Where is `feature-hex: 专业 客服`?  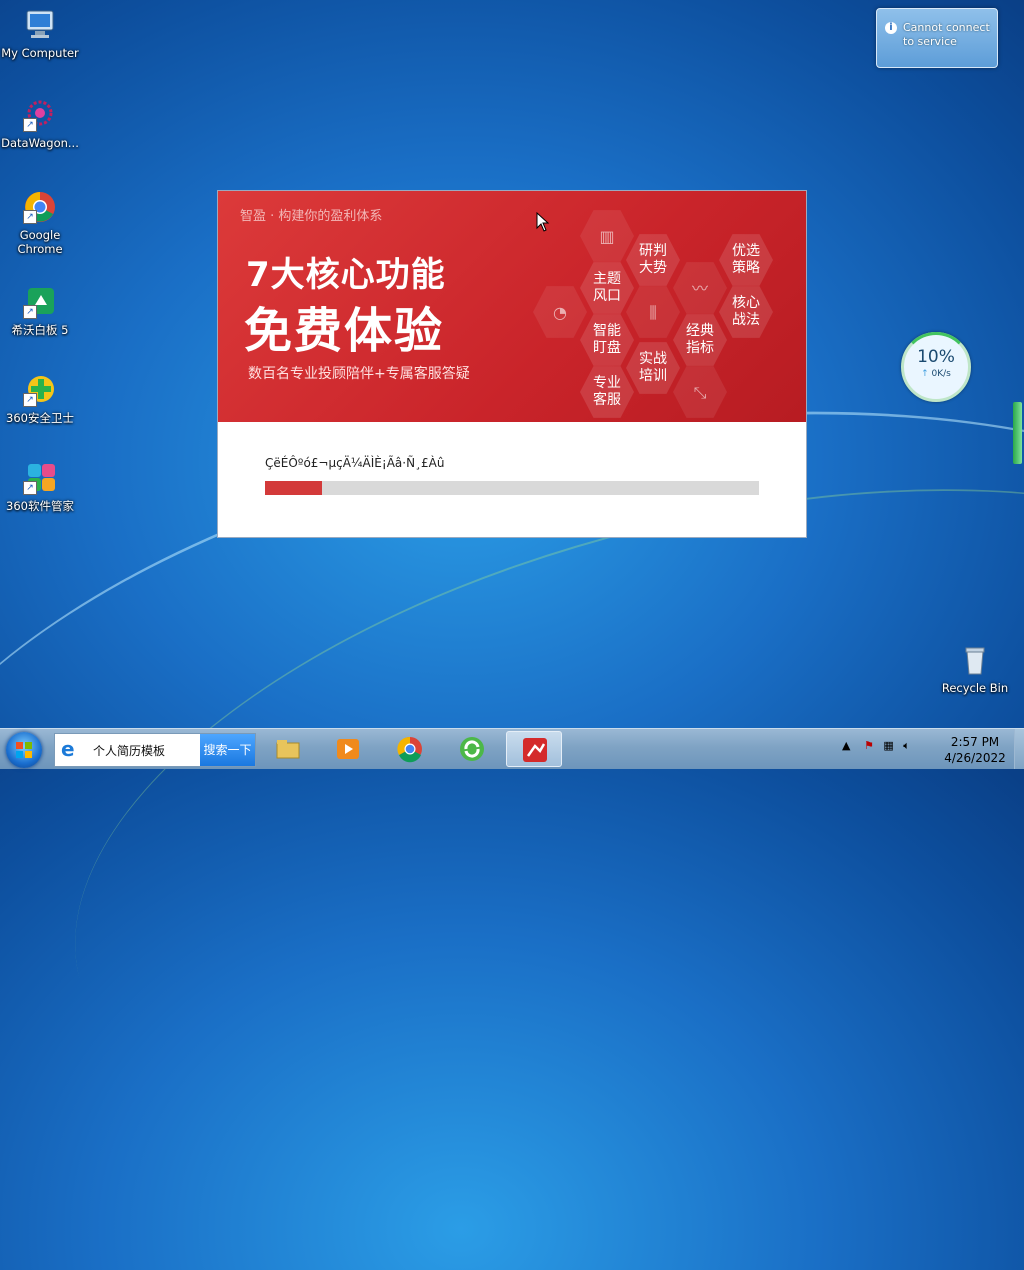
feature-hex: 专业 客服 is located at coordinates (607, 392).